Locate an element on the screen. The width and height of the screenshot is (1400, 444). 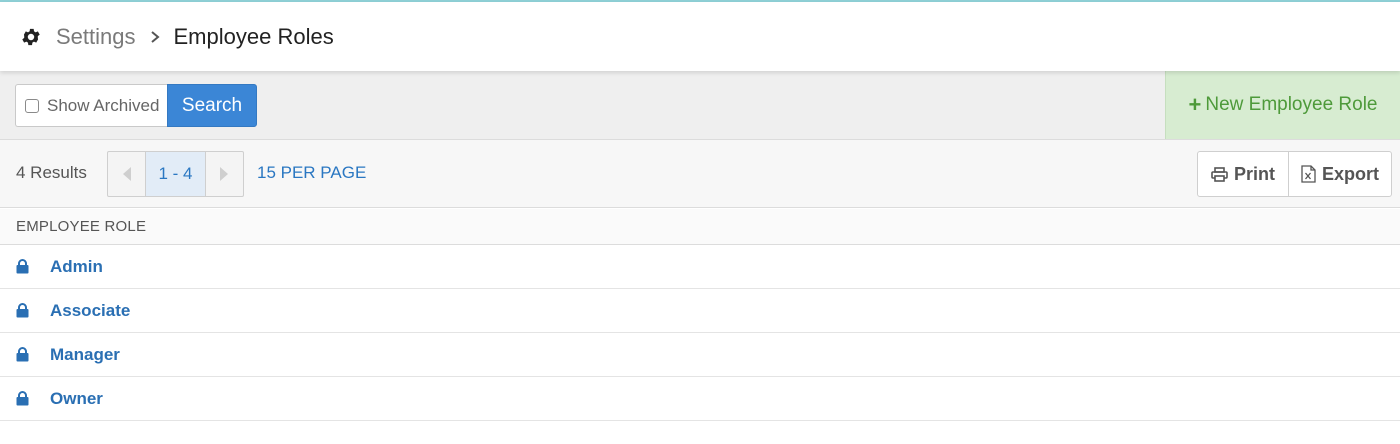
next-page-button is located at coordinates (224, 174).